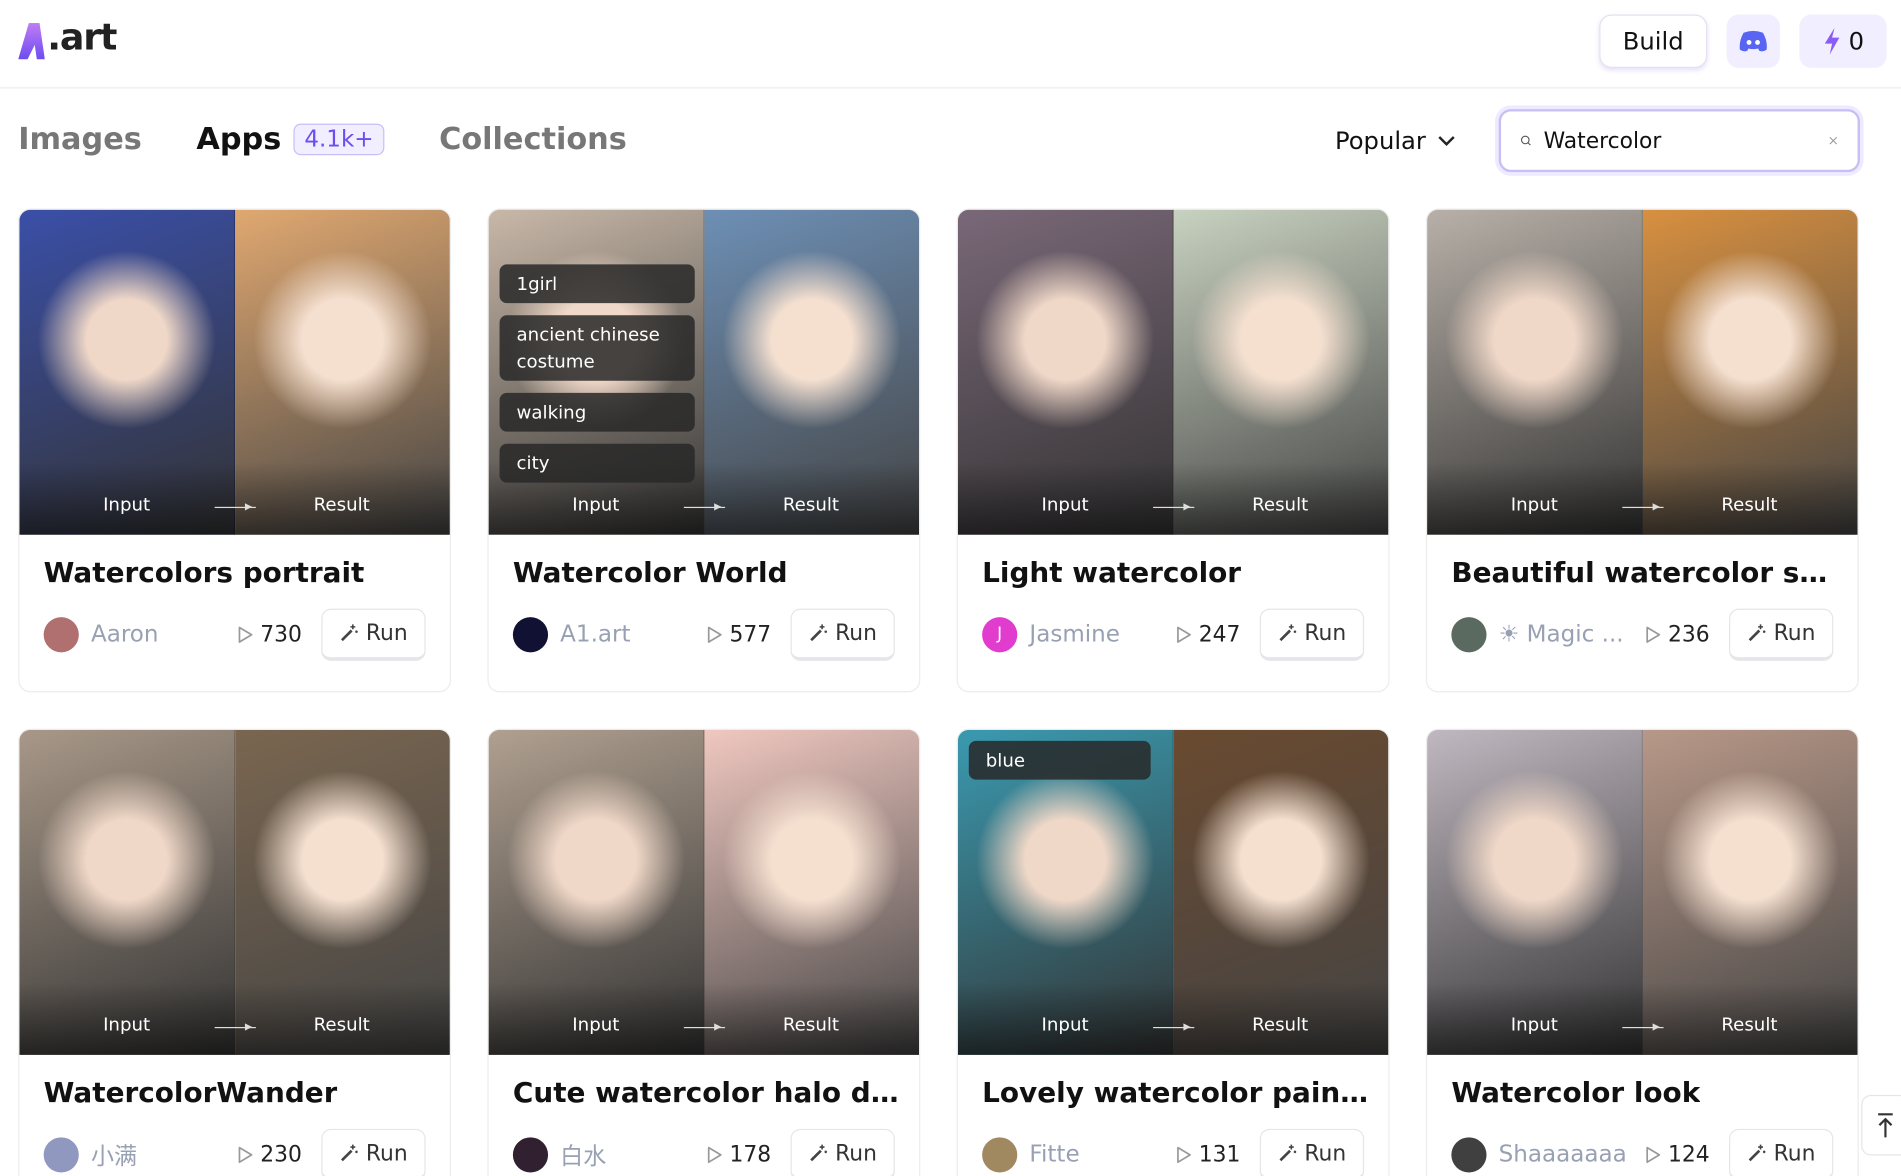 This screenshot has height=1176, width=1901. I want to click on sort-dropdown: Popular, so click(1395, 140).